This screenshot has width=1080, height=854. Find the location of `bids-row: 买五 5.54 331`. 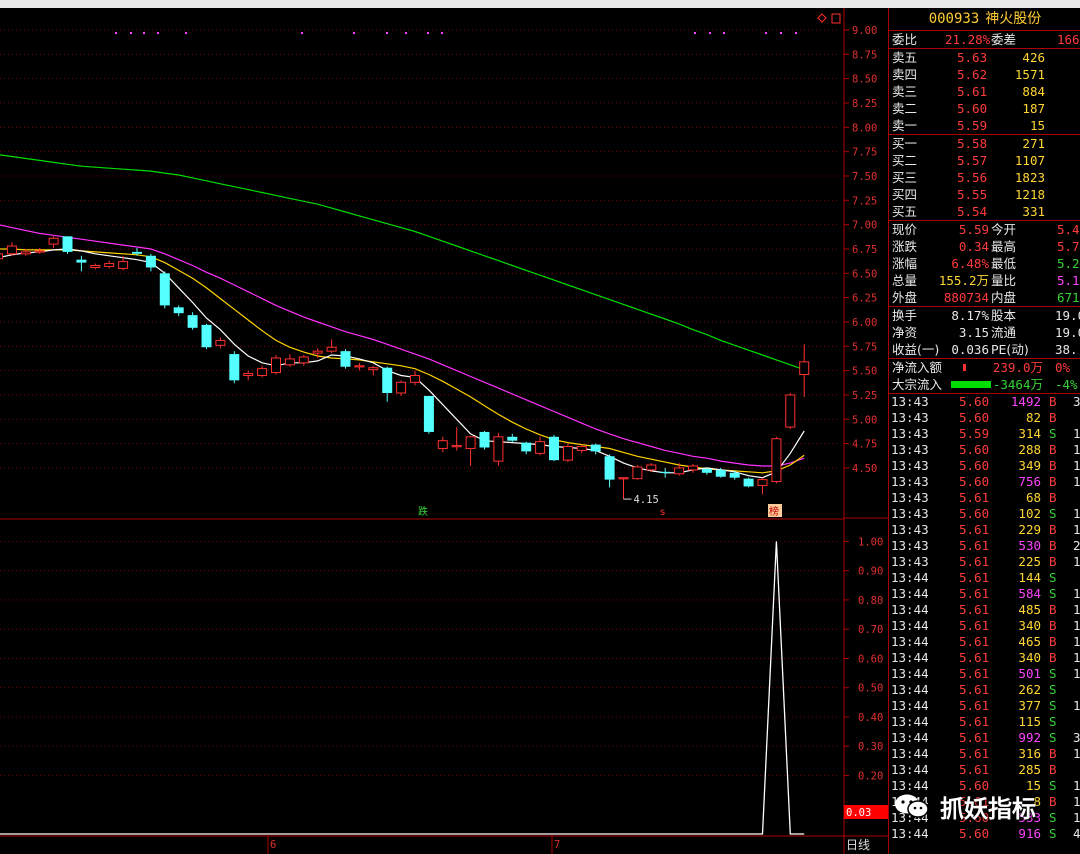

bids-row: 买五 5.54 331 is located at coordinates (984, 211).